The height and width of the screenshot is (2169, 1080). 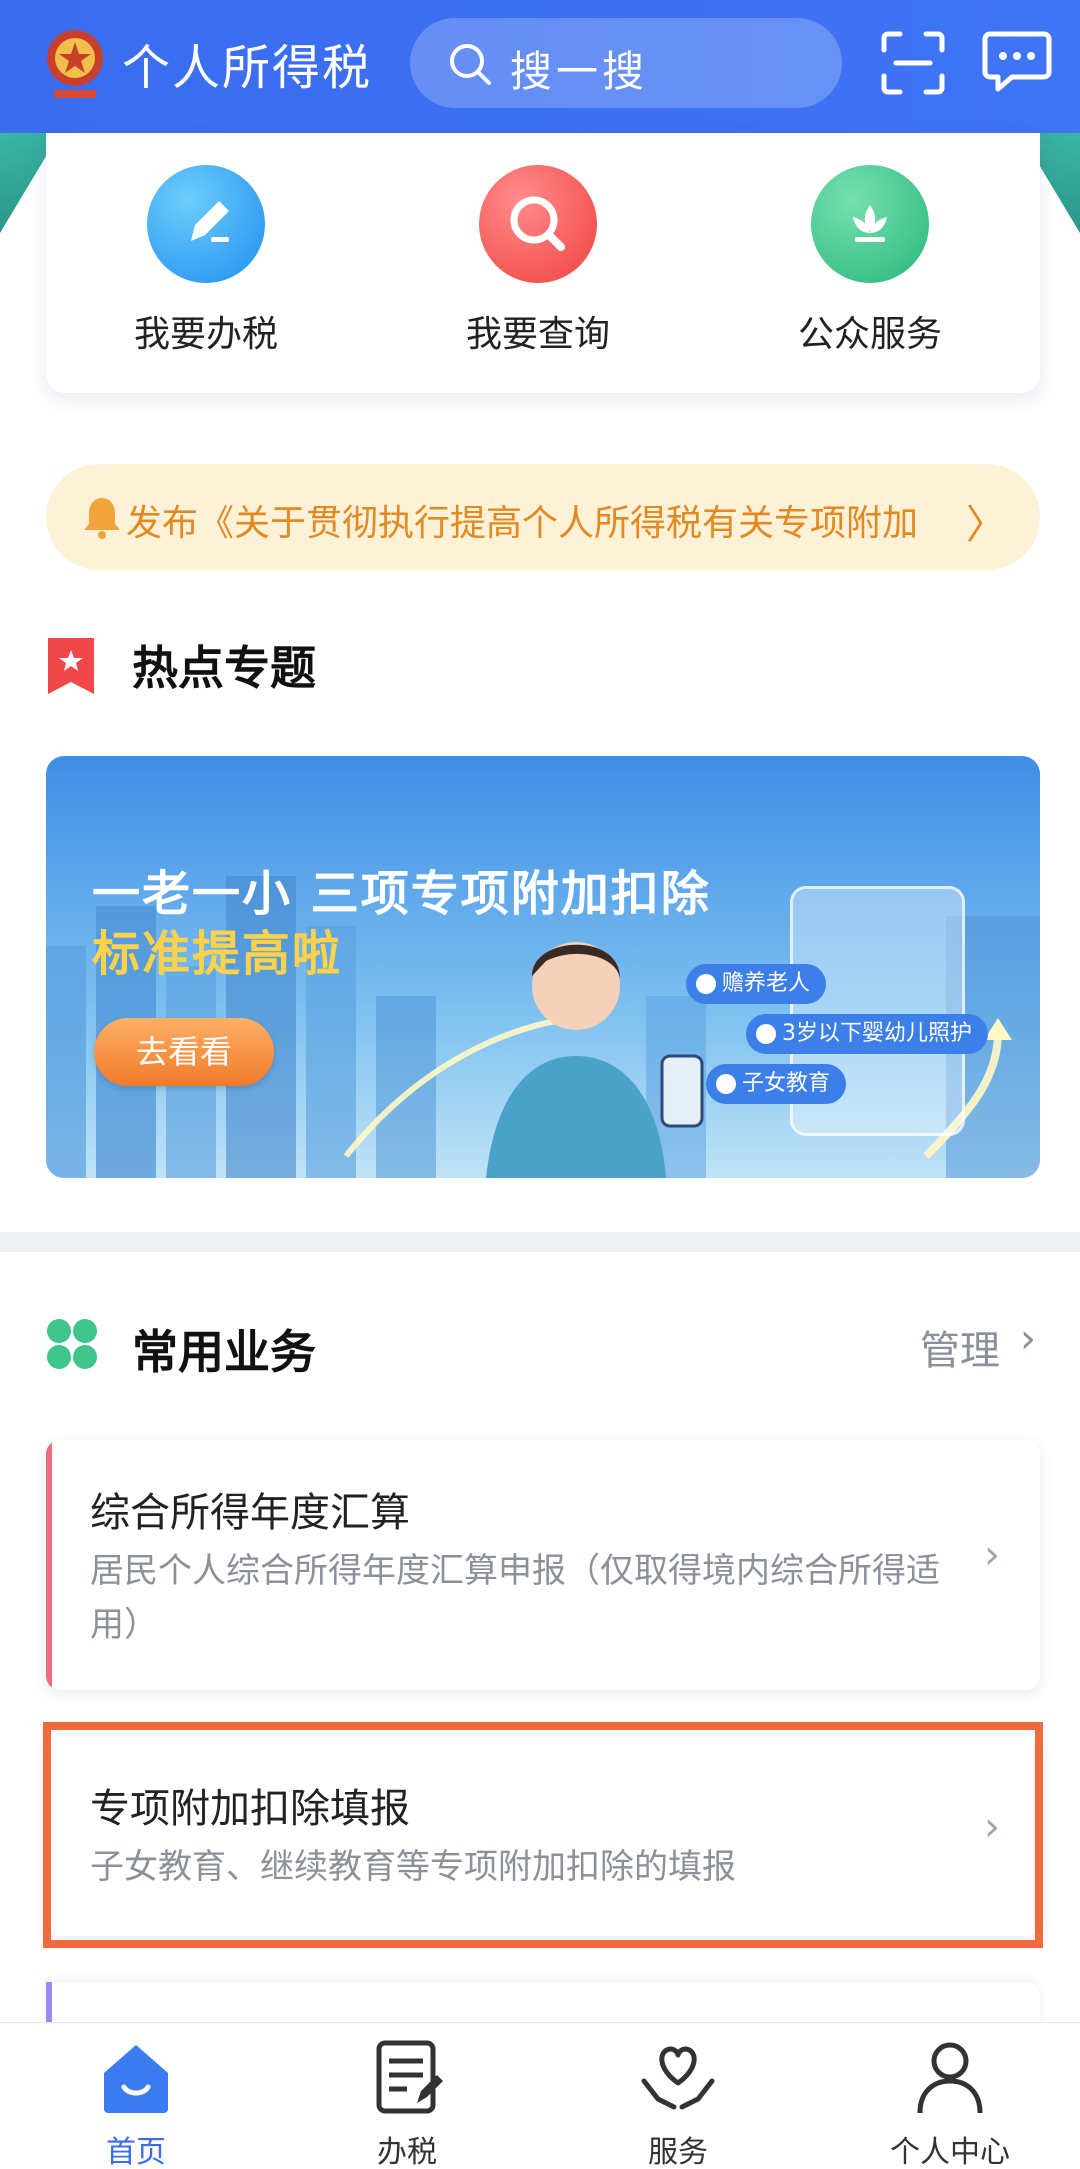 What do you see at coordinates (950, 2078) in the screenshot?
I see `user-icon` at bounding box center [950, 2078].